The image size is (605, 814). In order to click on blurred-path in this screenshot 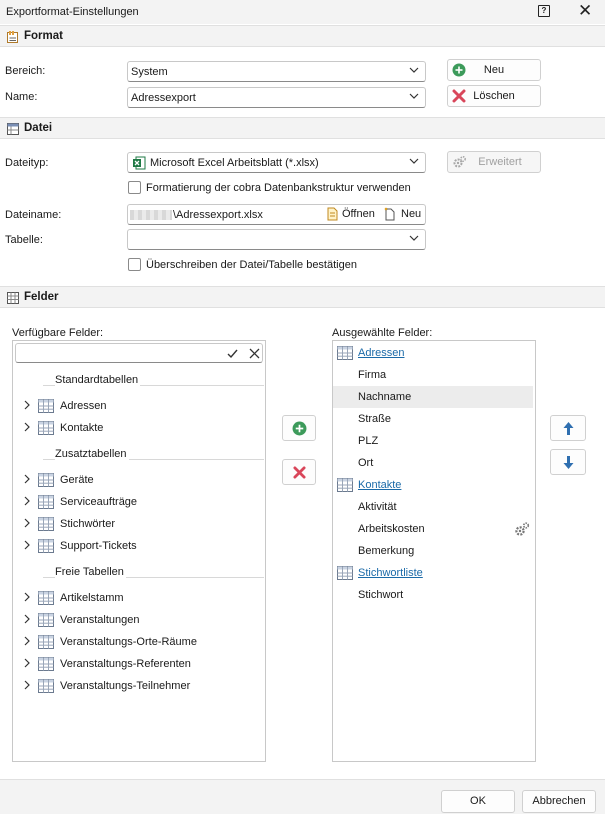, I will do `click(151, 215)`.